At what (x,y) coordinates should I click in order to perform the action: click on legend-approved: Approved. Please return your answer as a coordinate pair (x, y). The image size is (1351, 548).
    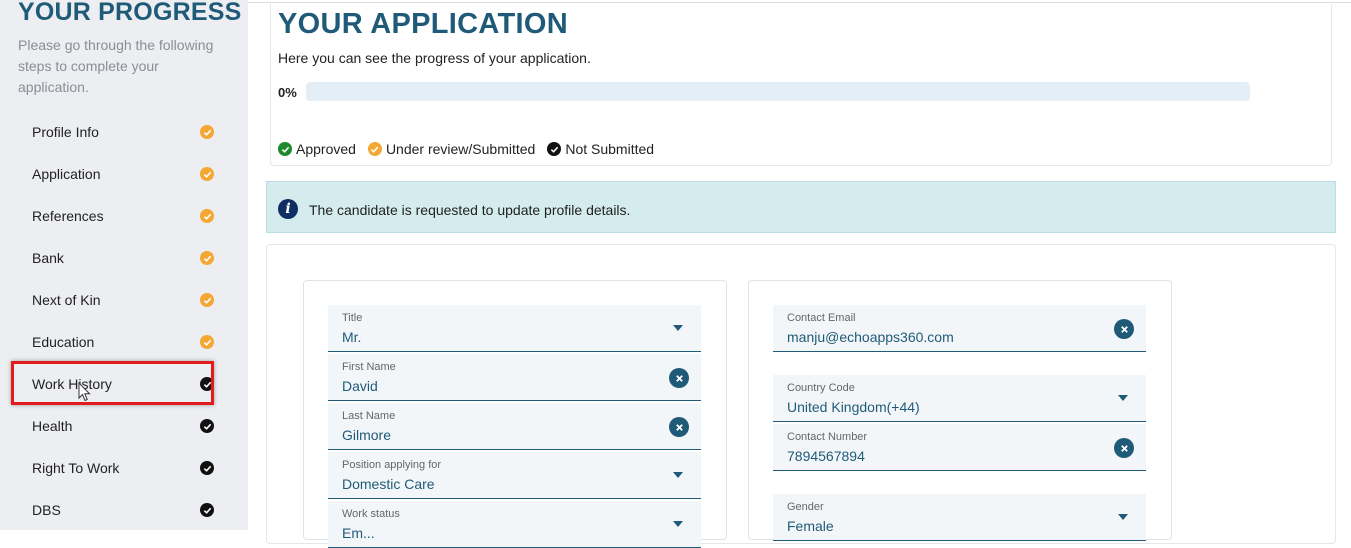
    Looking at the image, I should click on (317, 149).